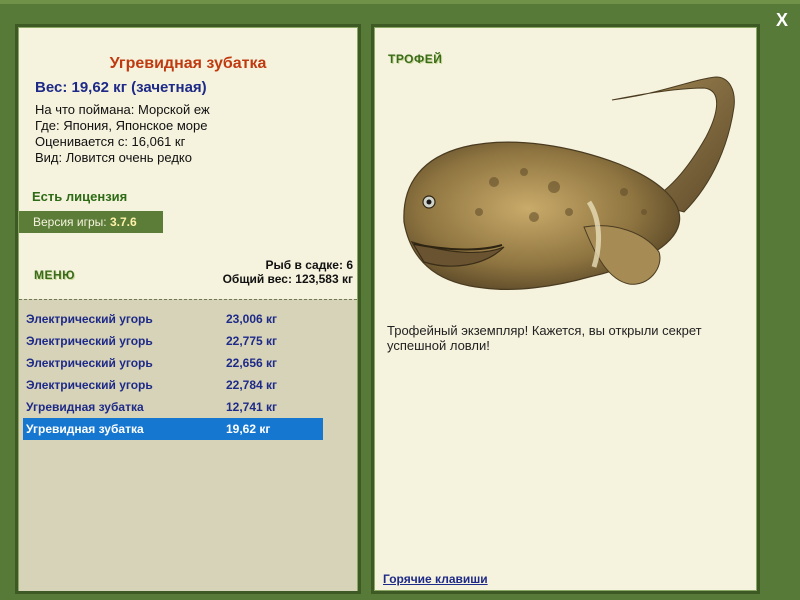 This screenshot has height=600, width=800. What do you see at coordinates (173, 385) in the screenshot?
I see `catch-row: Электрический угорь 22,784 кг` at bounding box center [173, 385].